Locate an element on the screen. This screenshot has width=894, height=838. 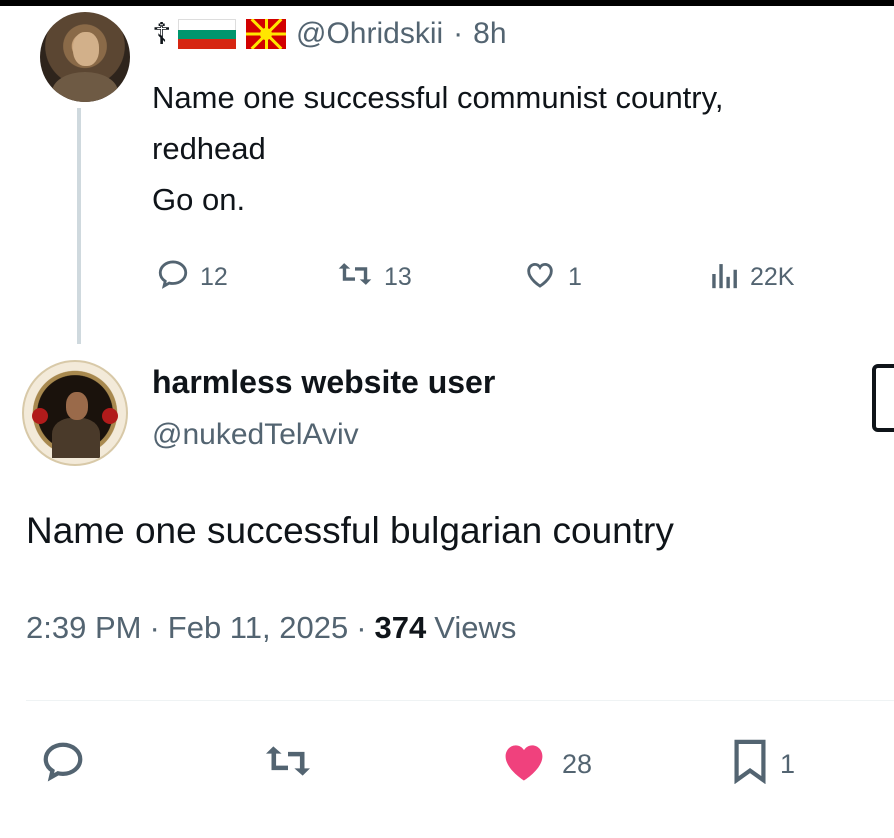
reply-button is located at coordinates (63, 764).